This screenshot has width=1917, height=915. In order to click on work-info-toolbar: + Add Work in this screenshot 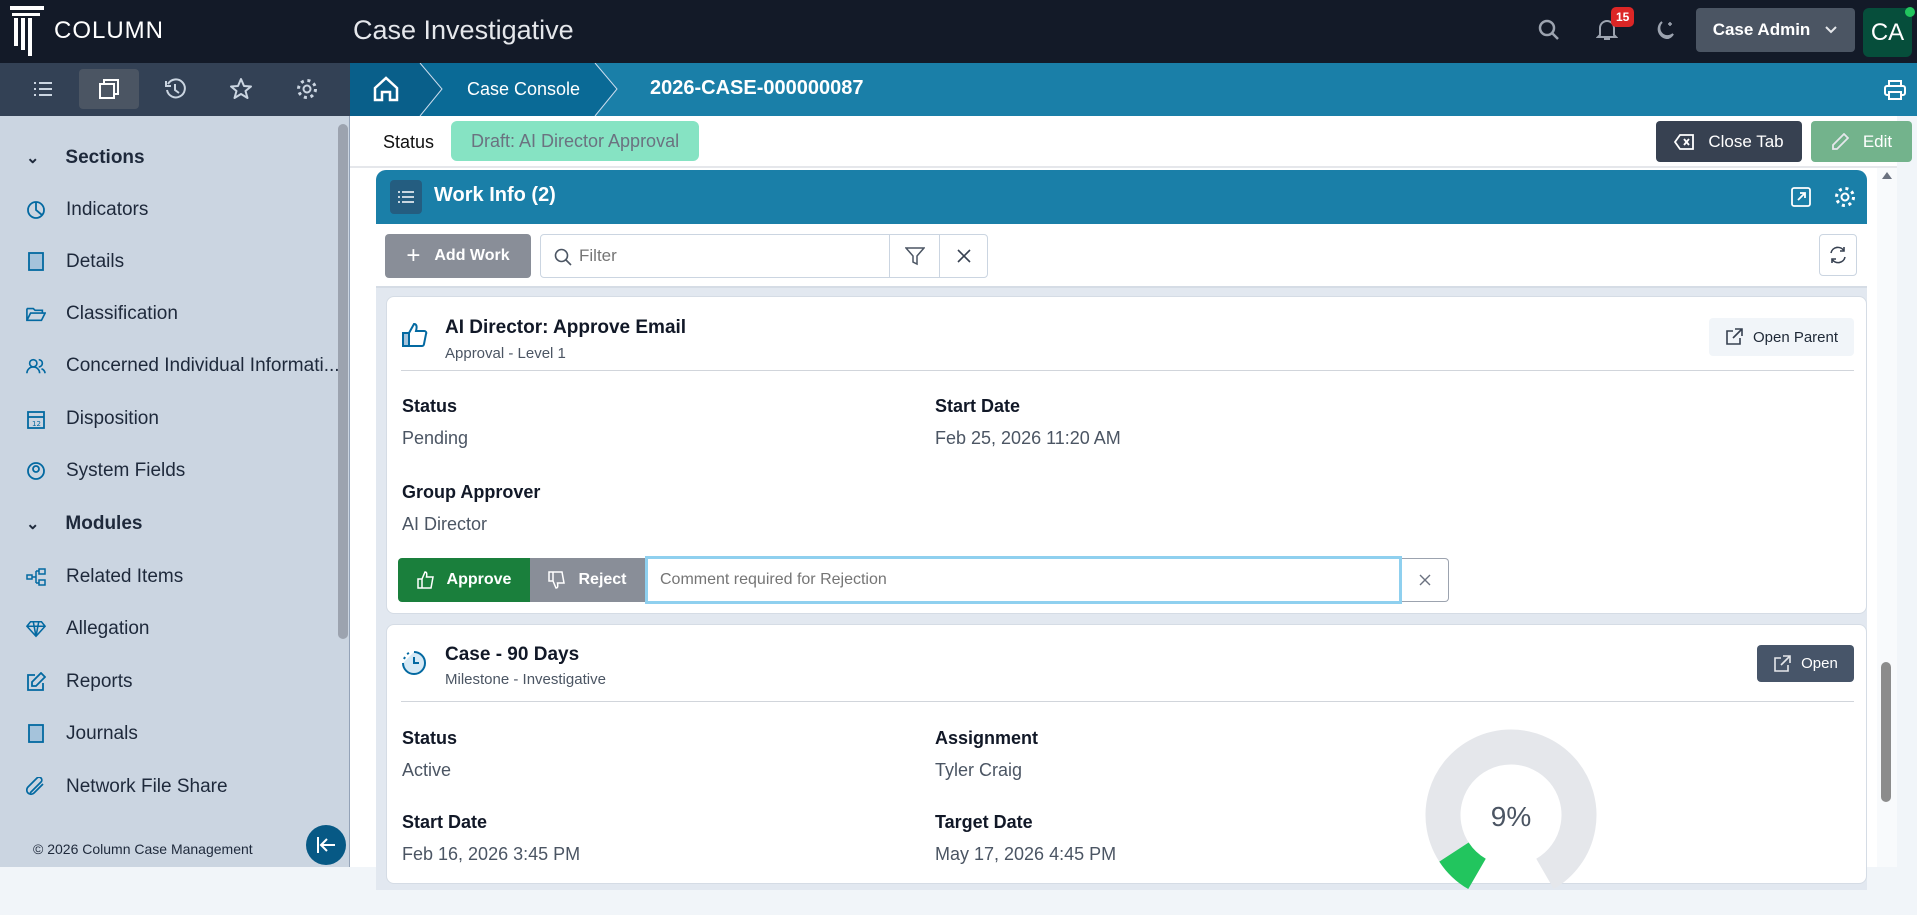, I will do `click(1121, 256)`.